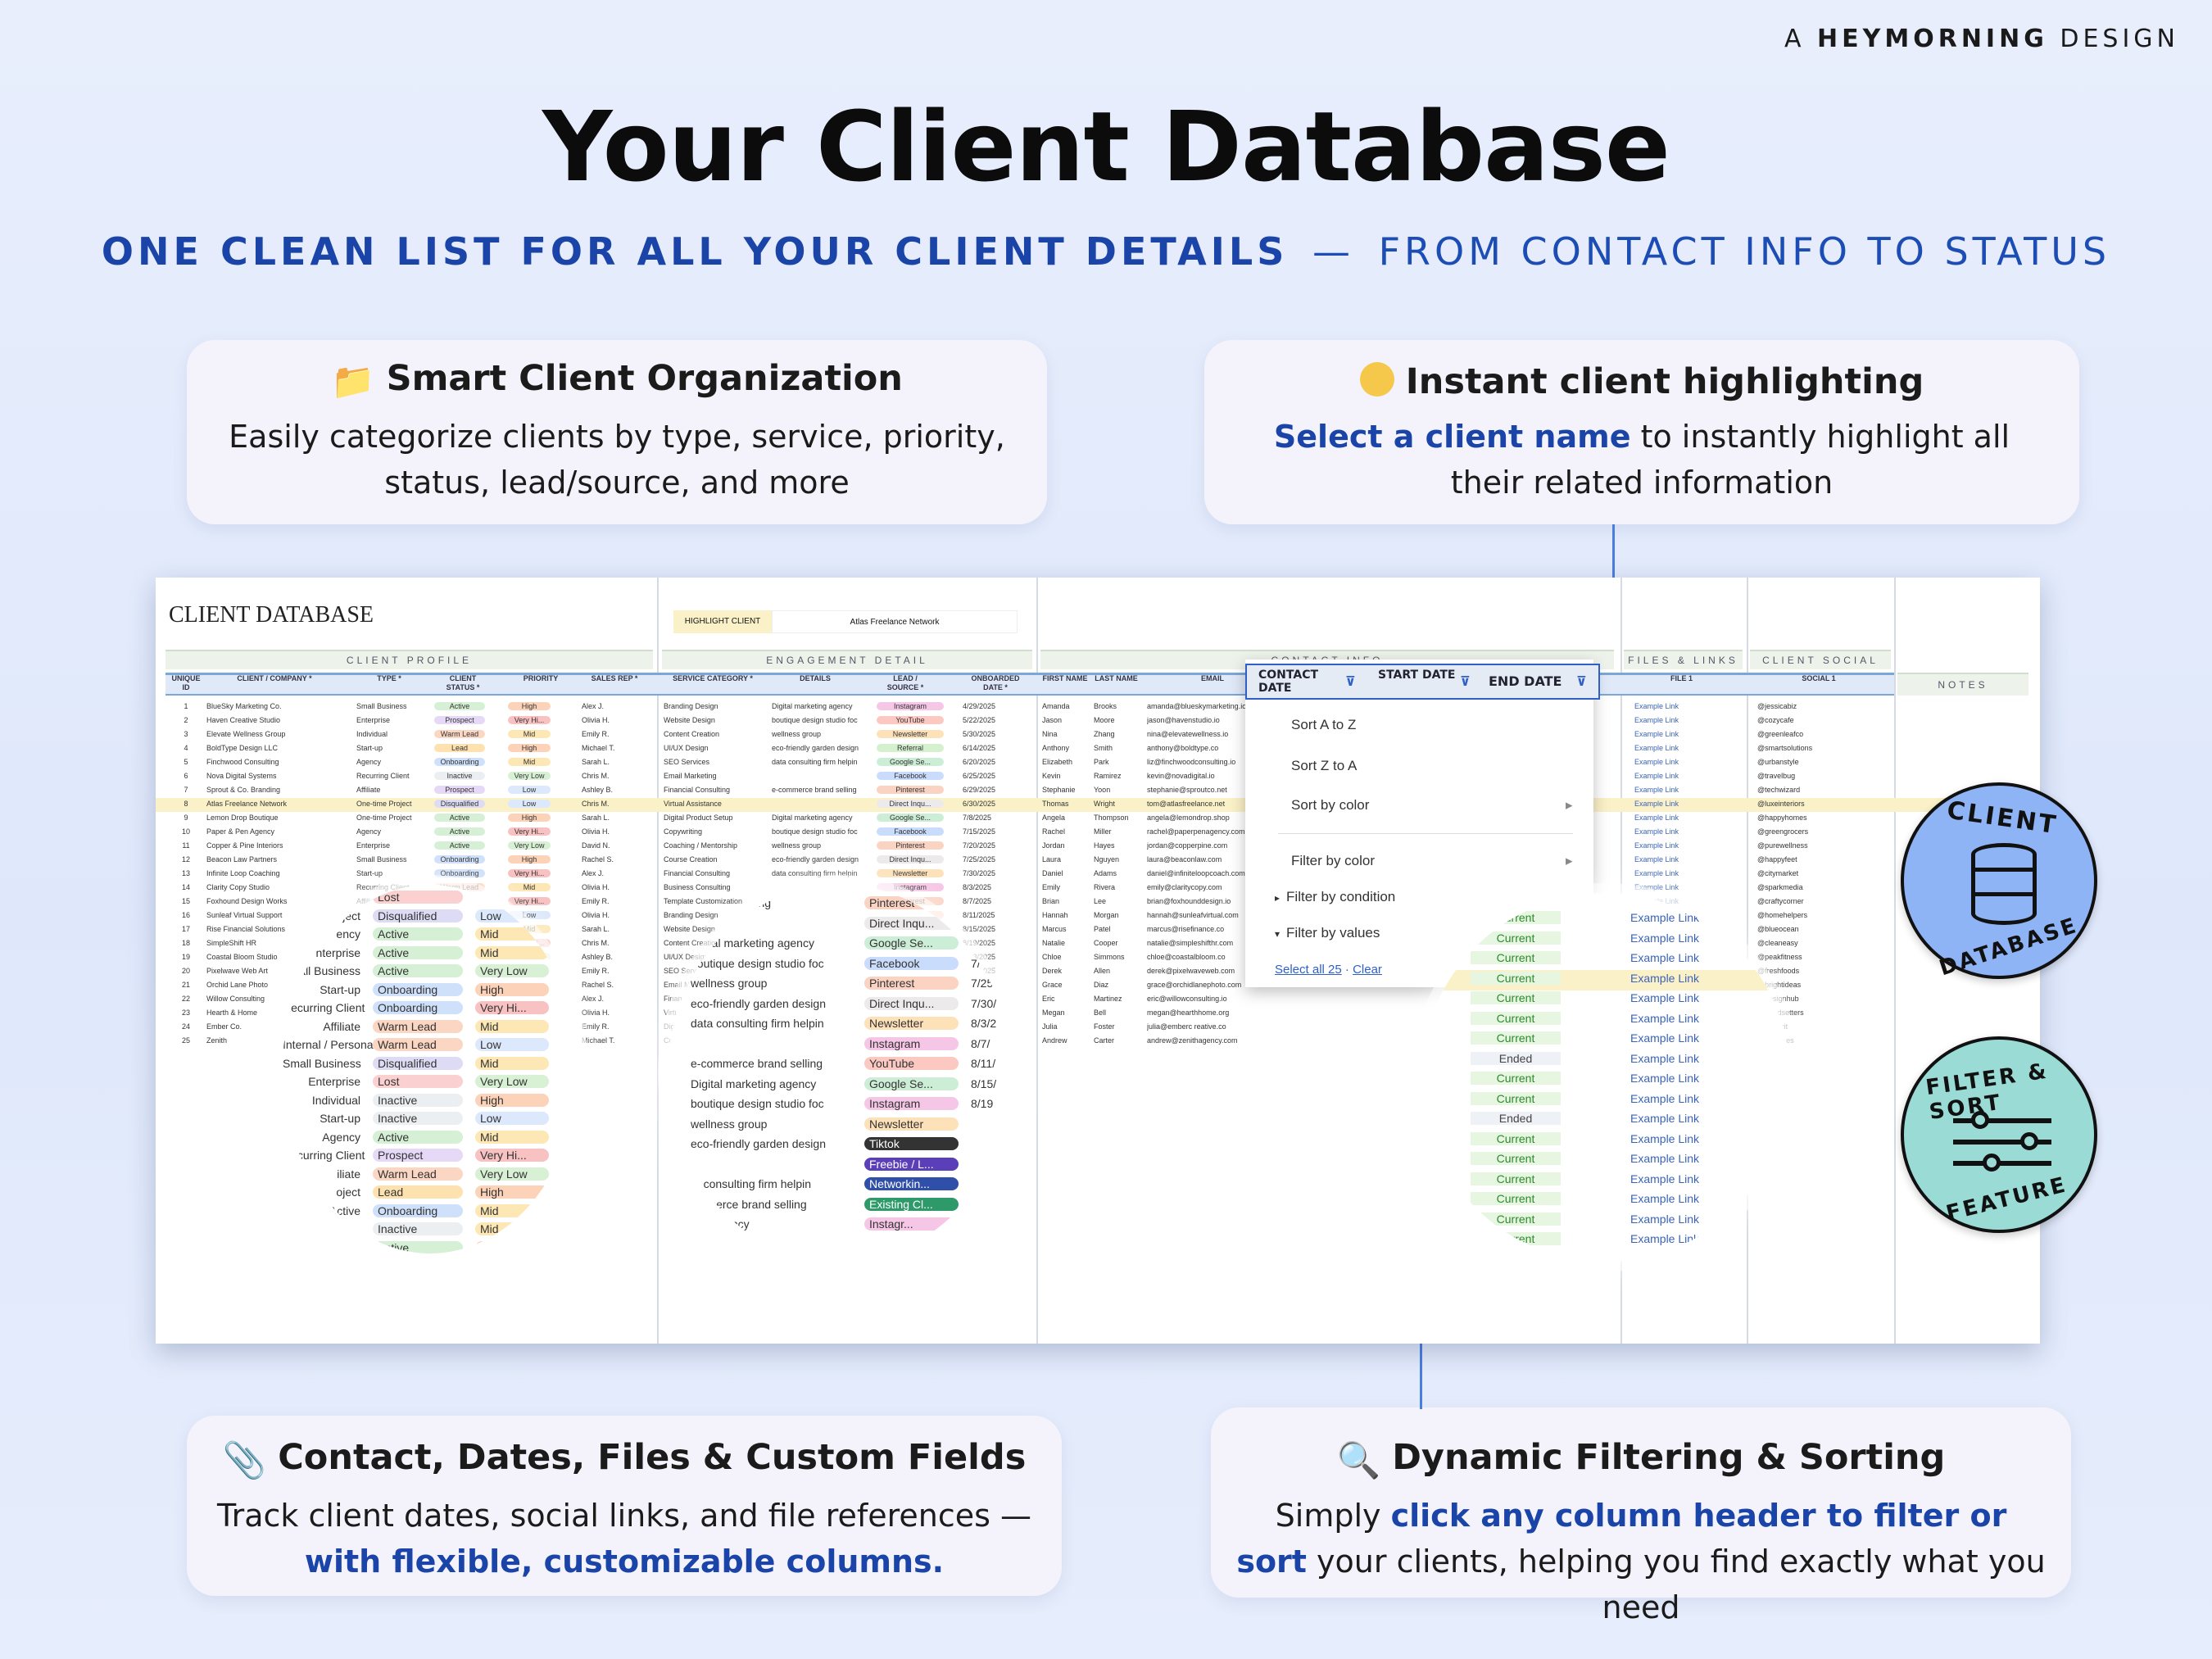 The image size is (2212, 1659). What do you see at coordinates (186, 683) in the screenshot?
I see `col-header-id: UNIQUE ID` at bounding box center [186, 683].